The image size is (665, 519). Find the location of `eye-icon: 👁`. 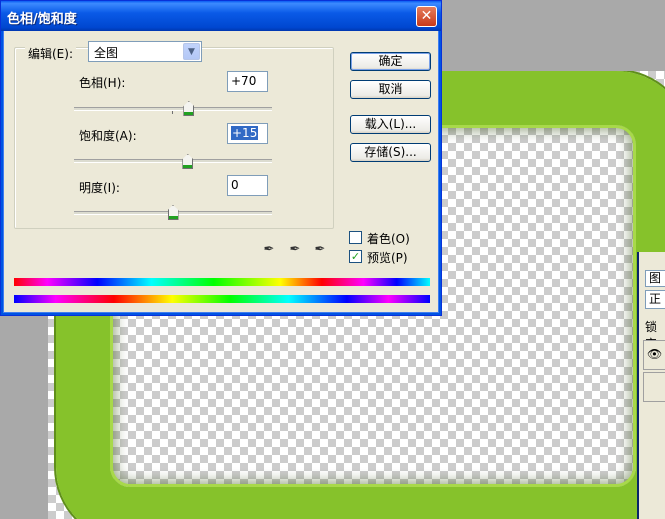

eye-icon: 👁 is located at coordinates (655, 354).